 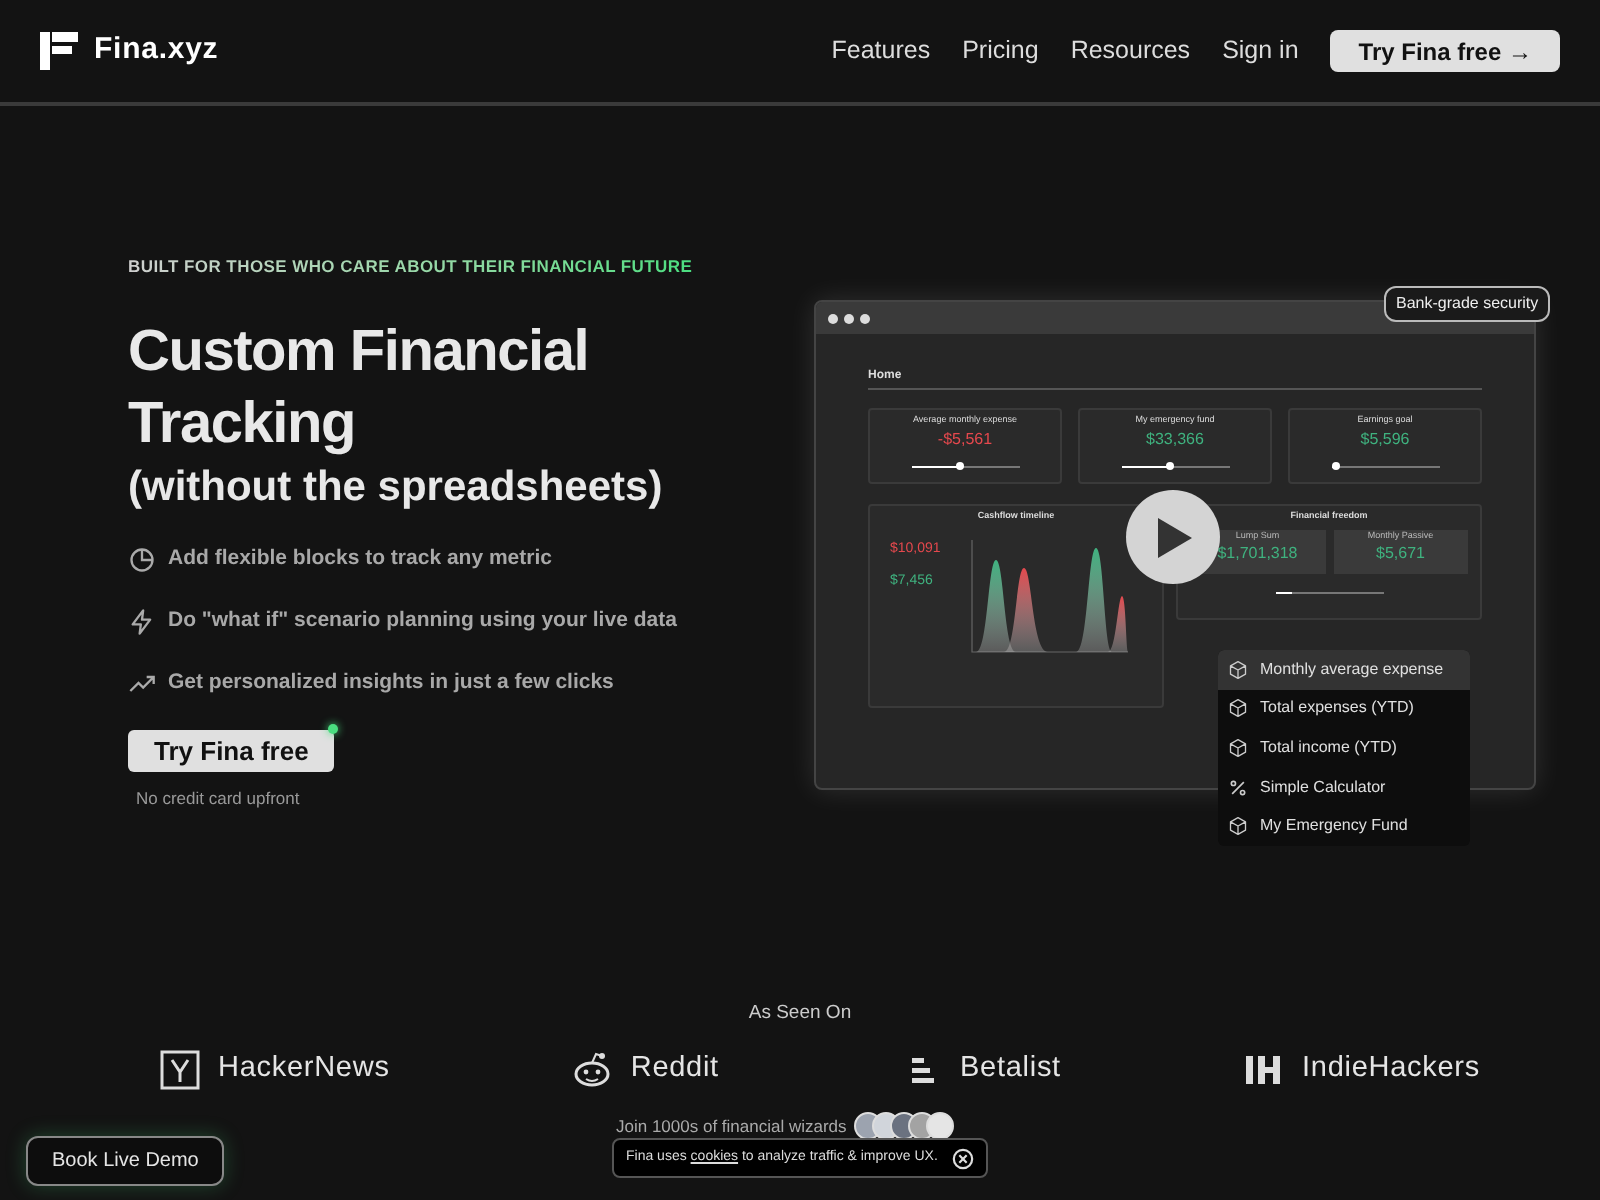 What do you see at coordinates (1344, 787) in the screenshot?
I see `menu-item: Simple Calculator` at bounding box center [1344, 787].